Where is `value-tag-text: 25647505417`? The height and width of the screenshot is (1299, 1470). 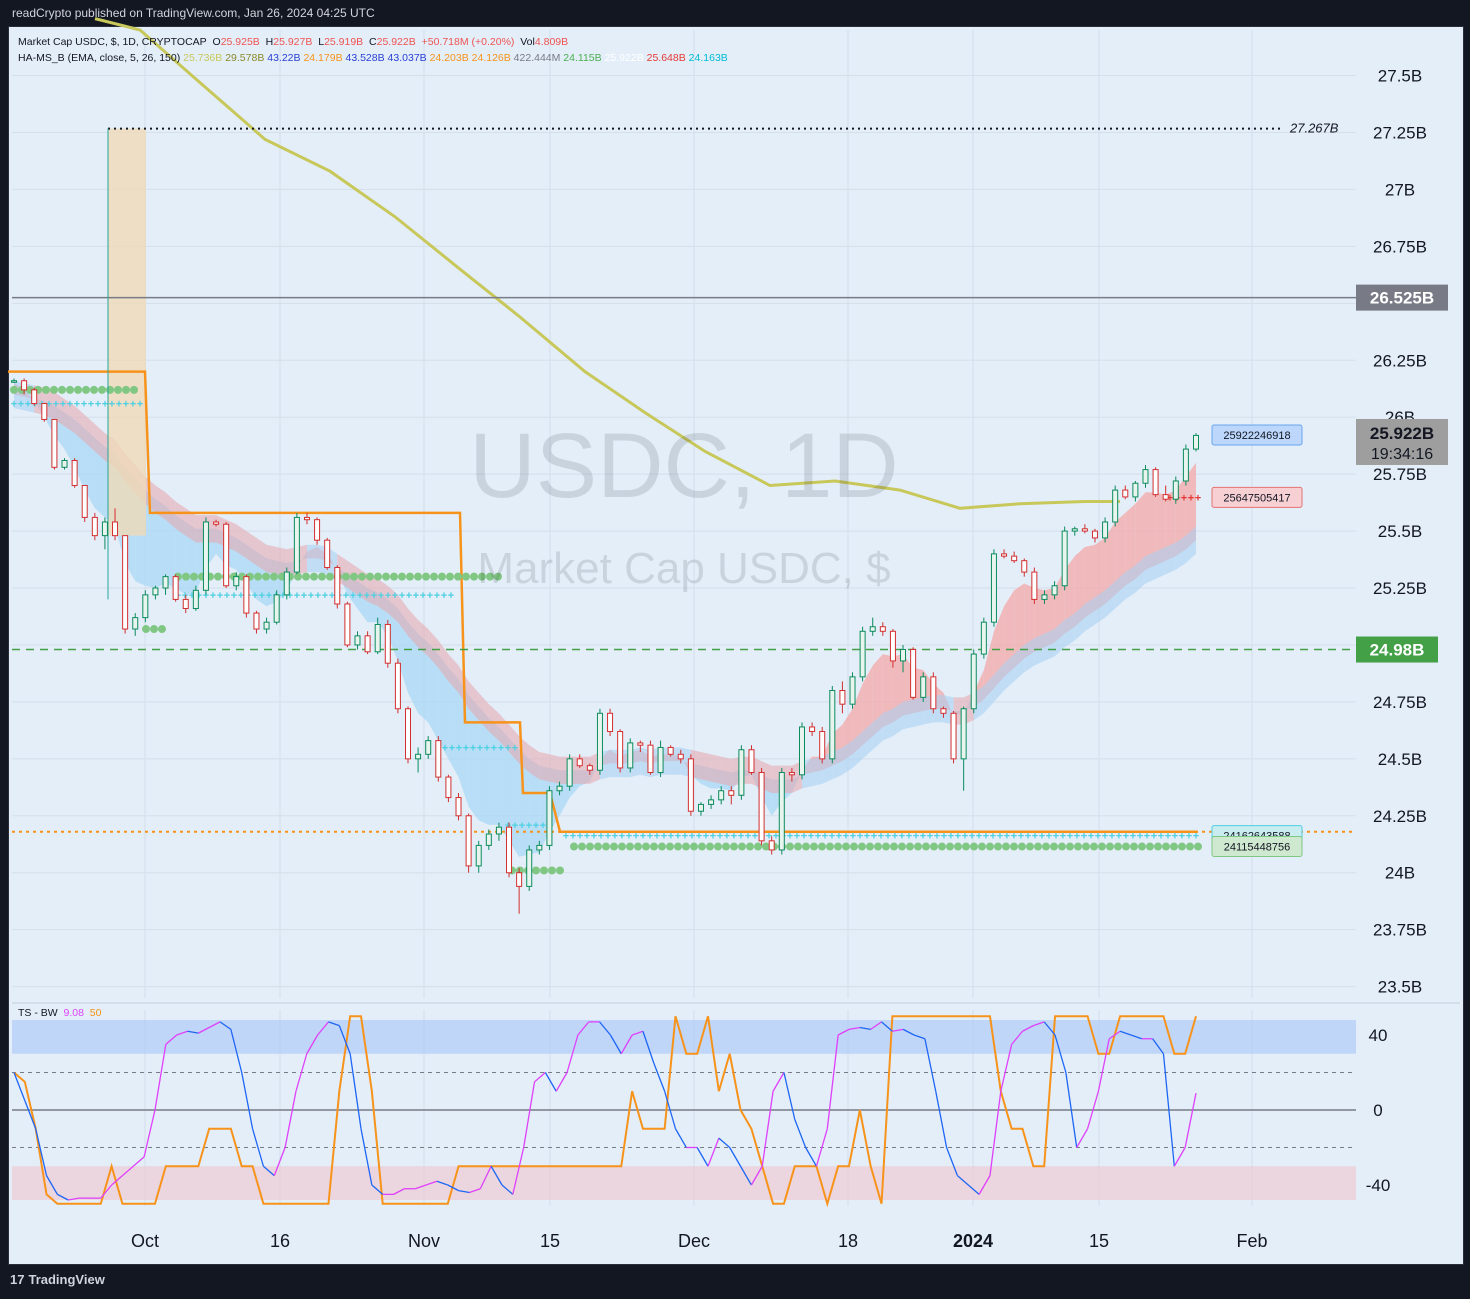 value-tag-text: 25647505417 is located at coordinates (1256, 498).